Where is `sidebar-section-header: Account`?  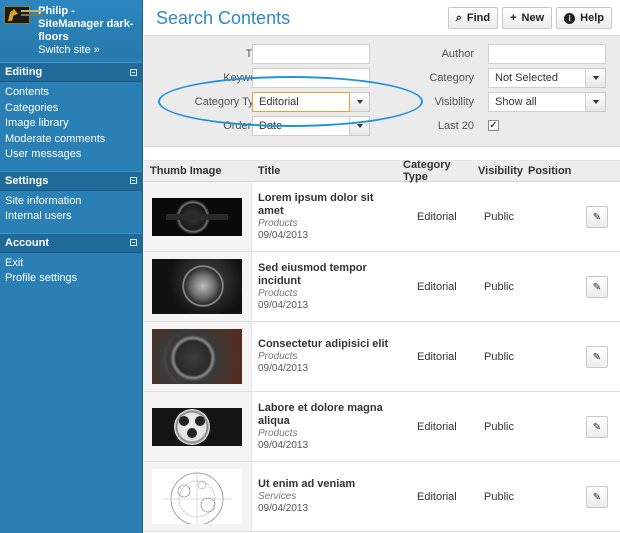 sidebar-section-header: Account is located at coordinates (71, 242).